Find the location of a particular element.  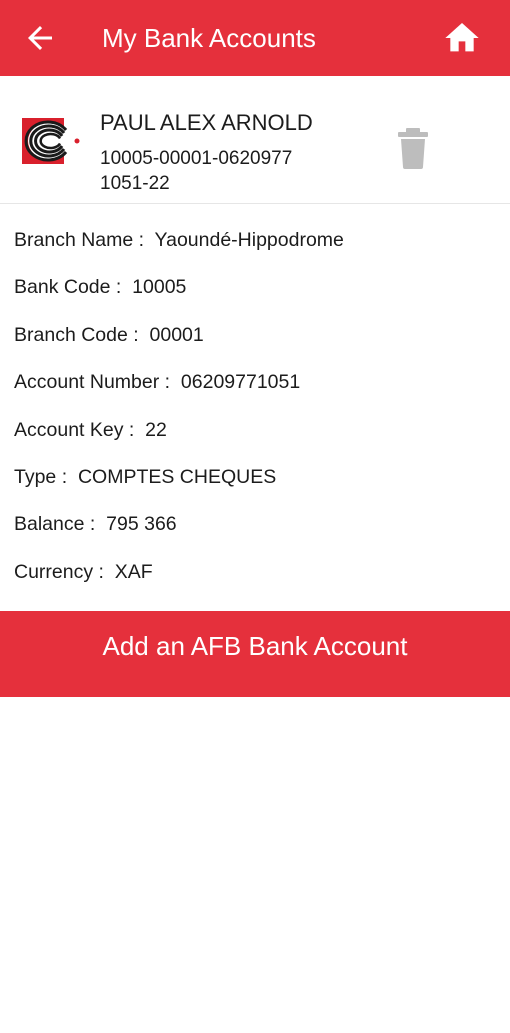

back-button is located at coordinates (40, 38).